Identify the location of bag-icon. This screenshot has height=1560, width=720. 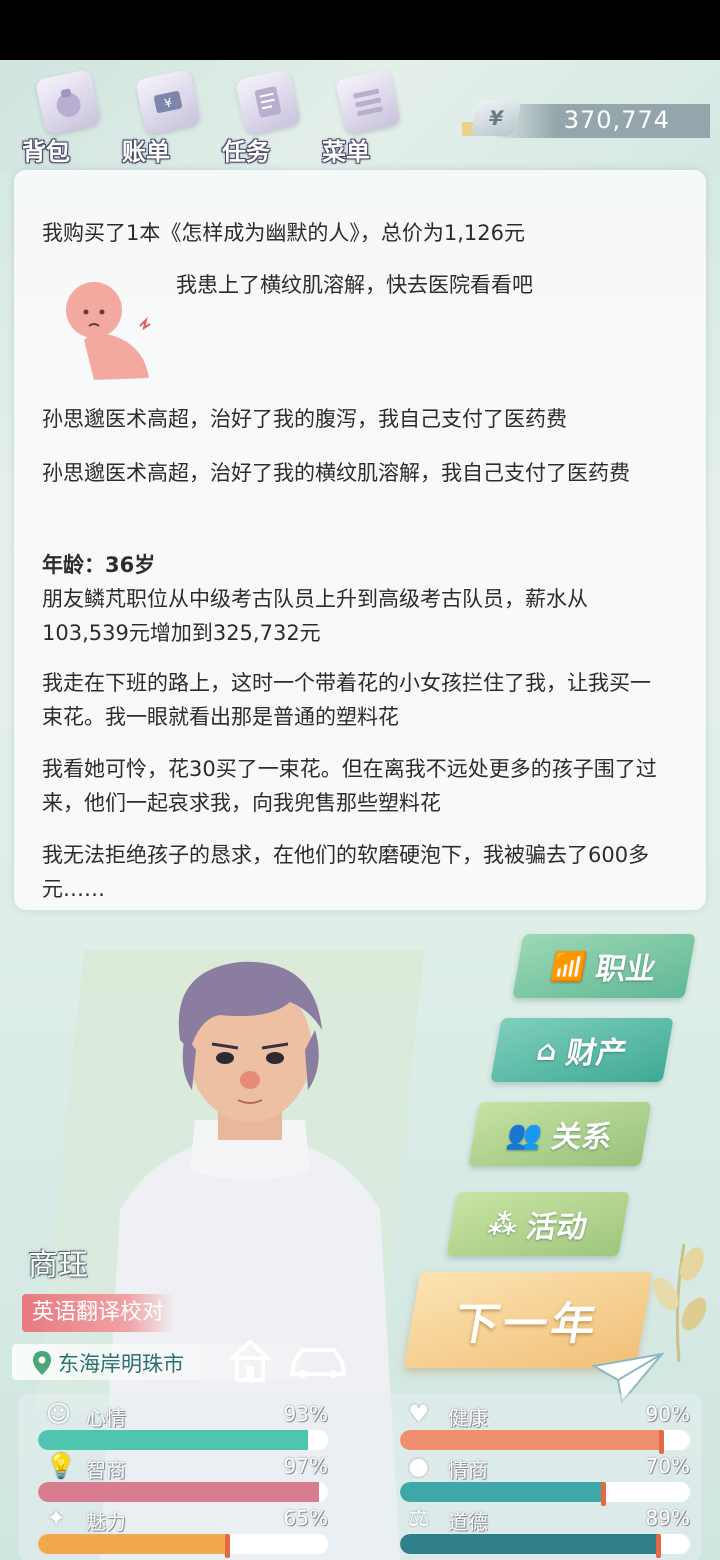
(68, 102).